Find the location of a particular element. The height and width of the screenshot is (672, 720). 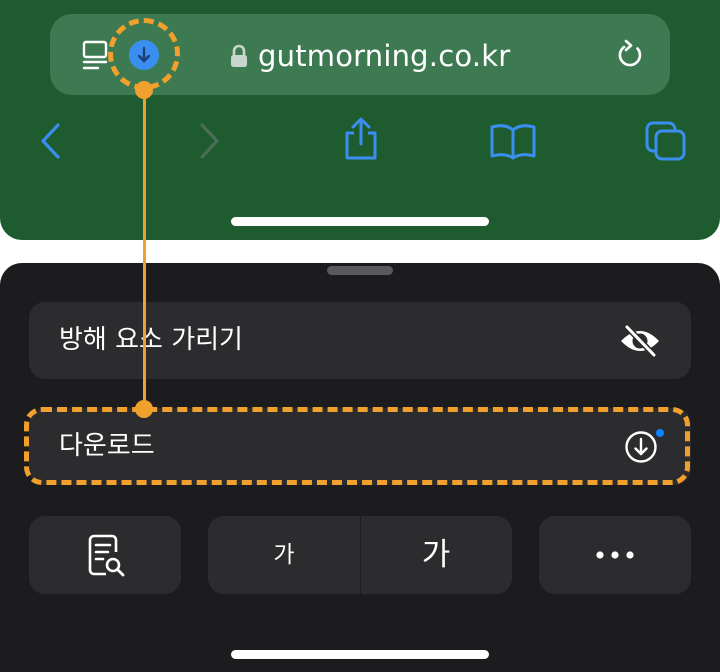

share-icon is located at coordinates (361, 139).